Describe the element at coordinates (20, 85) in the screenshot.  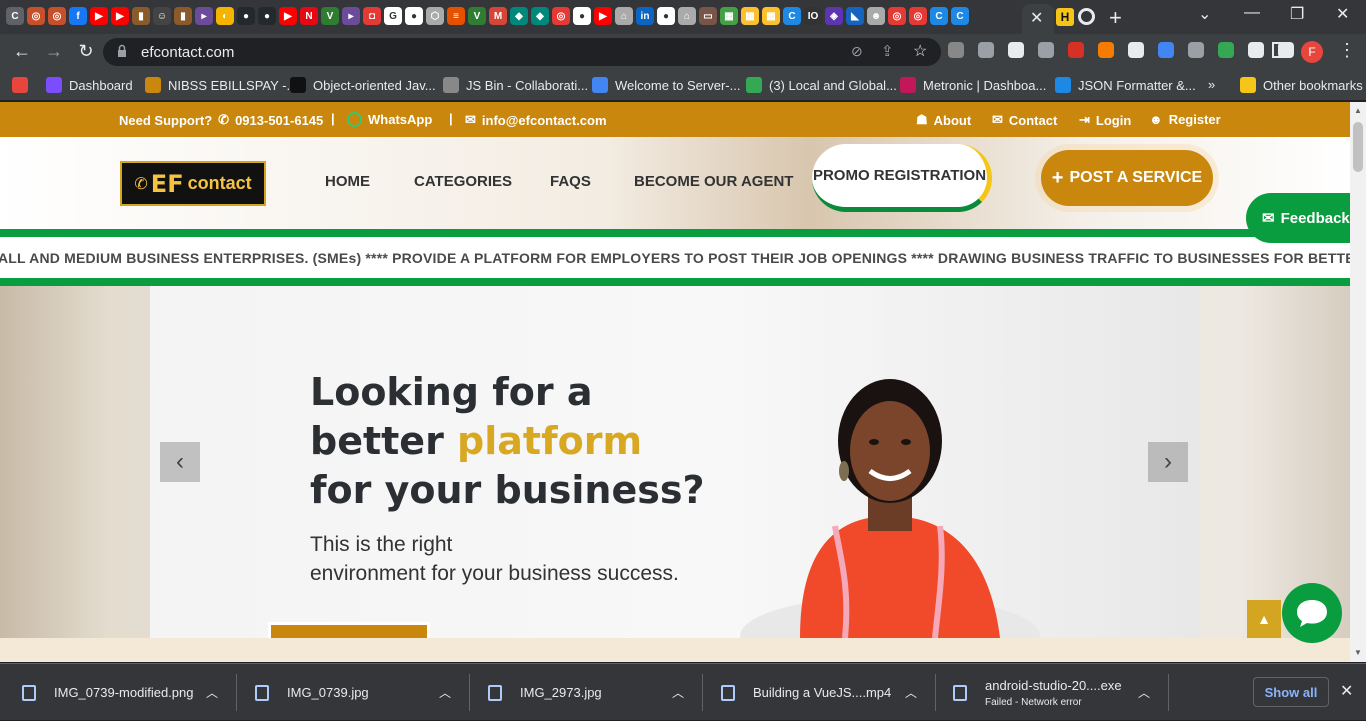
I see `bookmark-item` at that location.